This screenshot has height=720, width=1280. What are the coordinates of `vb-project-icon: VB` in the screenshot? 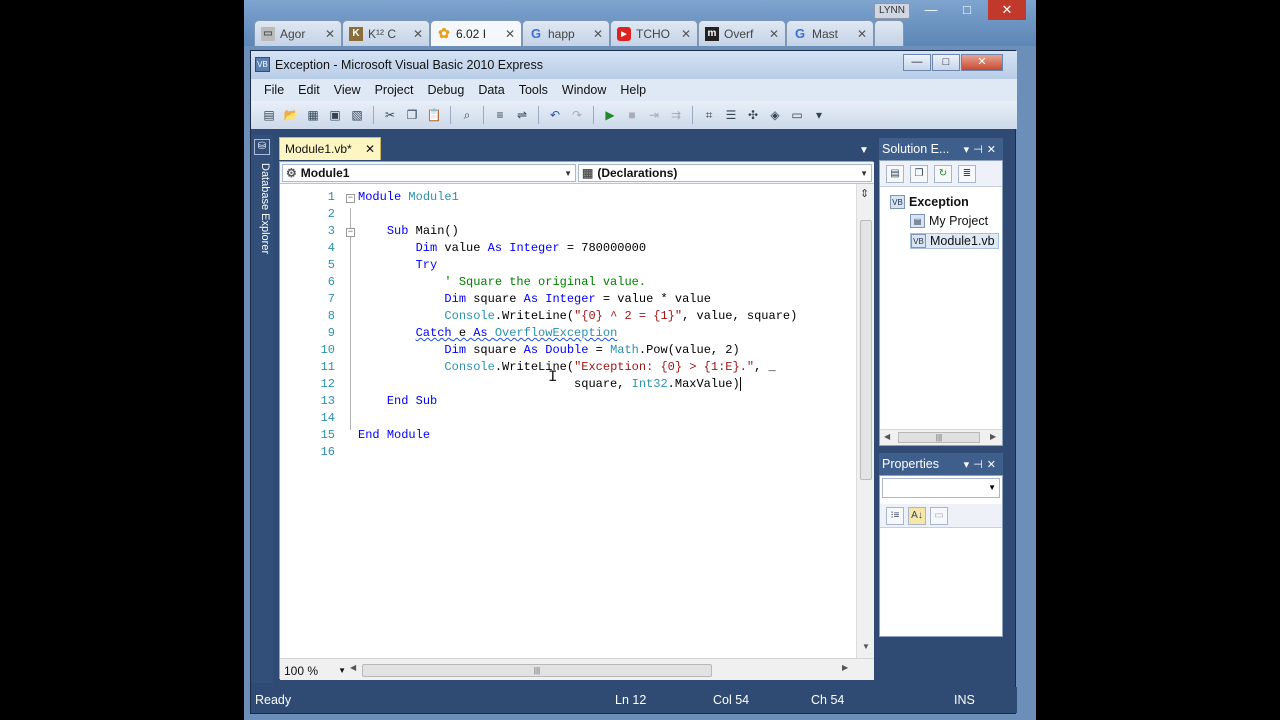 It's located at (897, 202).